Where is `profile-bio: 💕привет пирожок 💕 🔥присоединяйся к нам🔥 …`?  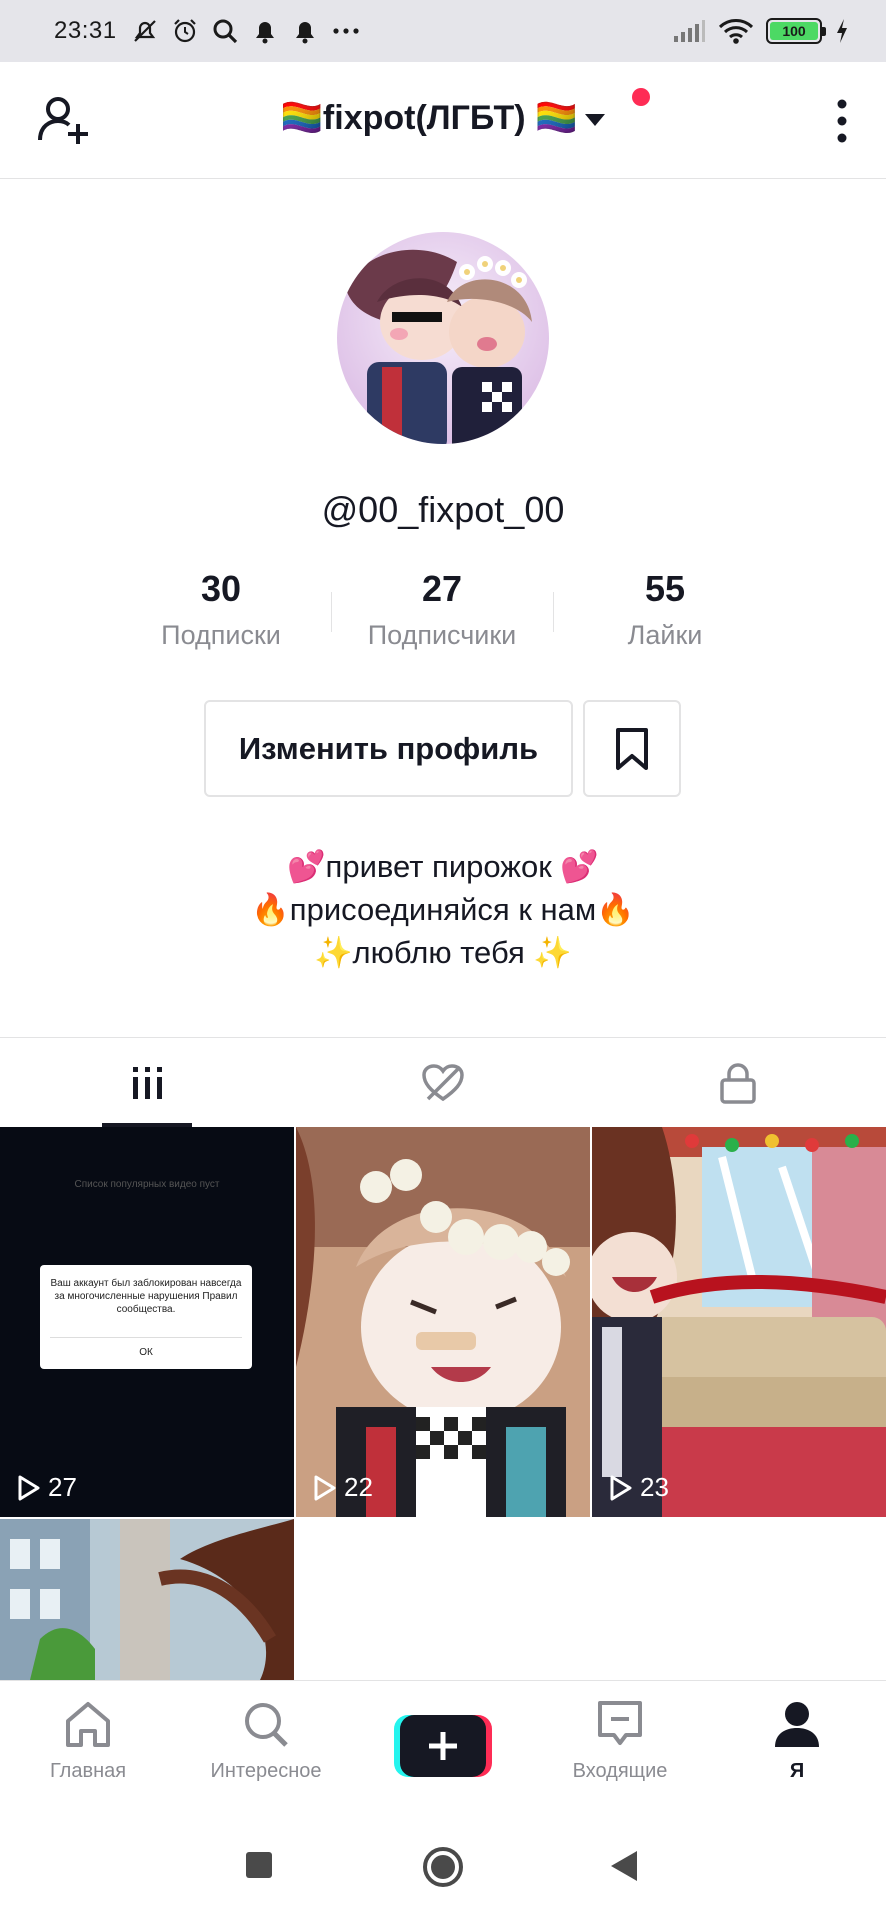
profile-bio: 💕привет пирожок 💕 🔥присоединяйся к нам🔥 … is located at coordinates (443, 909).